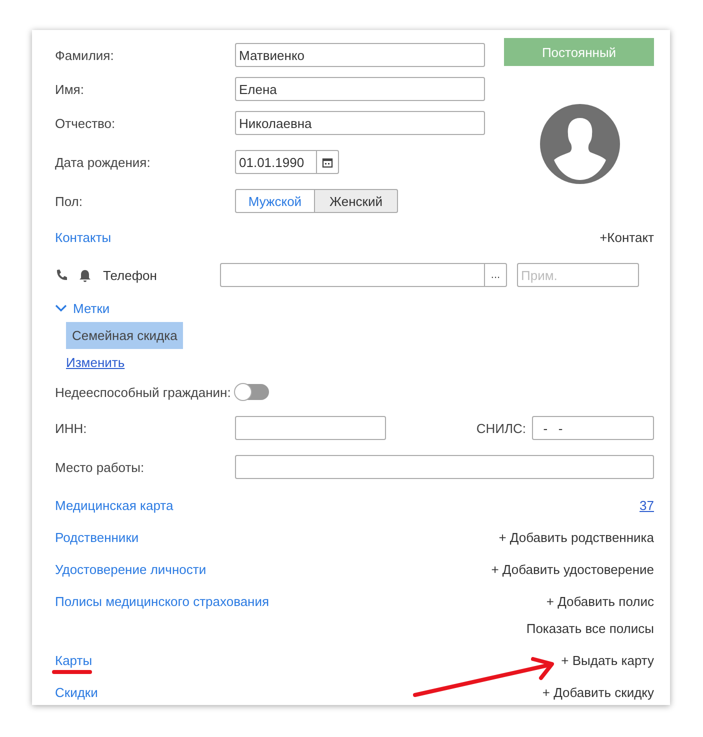 Image resolution: width=703 pixels, height=737 pixels. I want to click on gender-option: Мужской, so click(275, 201).